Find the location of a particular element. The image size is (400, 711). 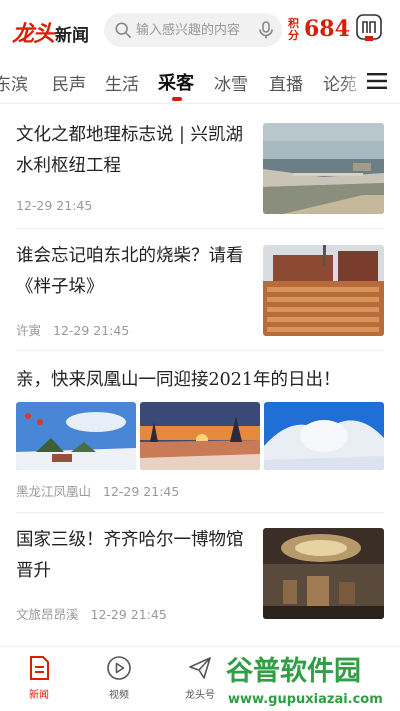

nav-news: 新闻 is located at coordinates (39, 678).